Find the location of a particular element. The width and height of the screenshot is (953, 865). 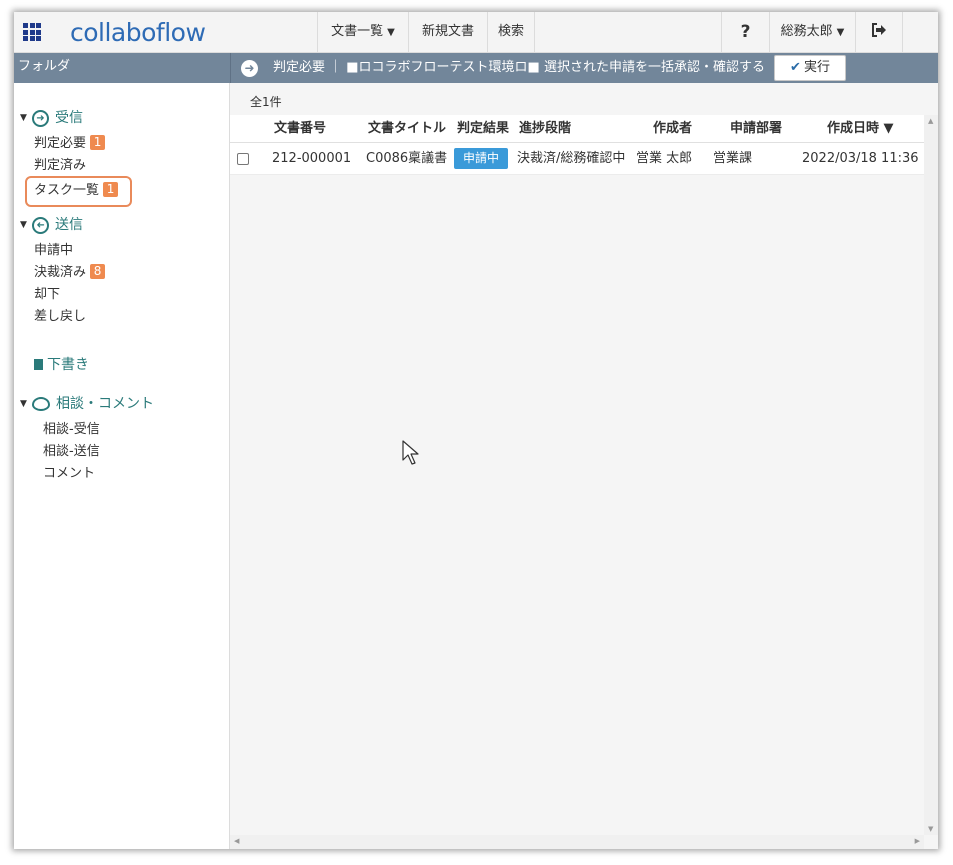

logout-icon is located at coordinates (879, 30).